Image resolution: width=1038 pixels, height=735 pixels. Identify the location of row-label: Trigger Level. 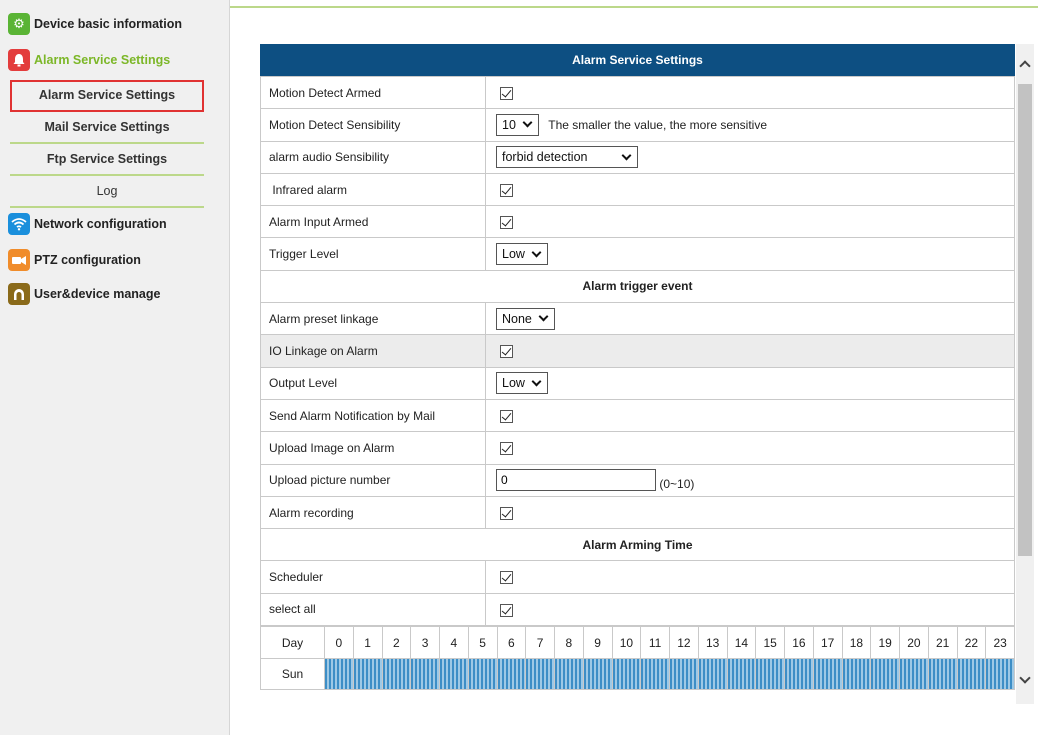
(373, 254).